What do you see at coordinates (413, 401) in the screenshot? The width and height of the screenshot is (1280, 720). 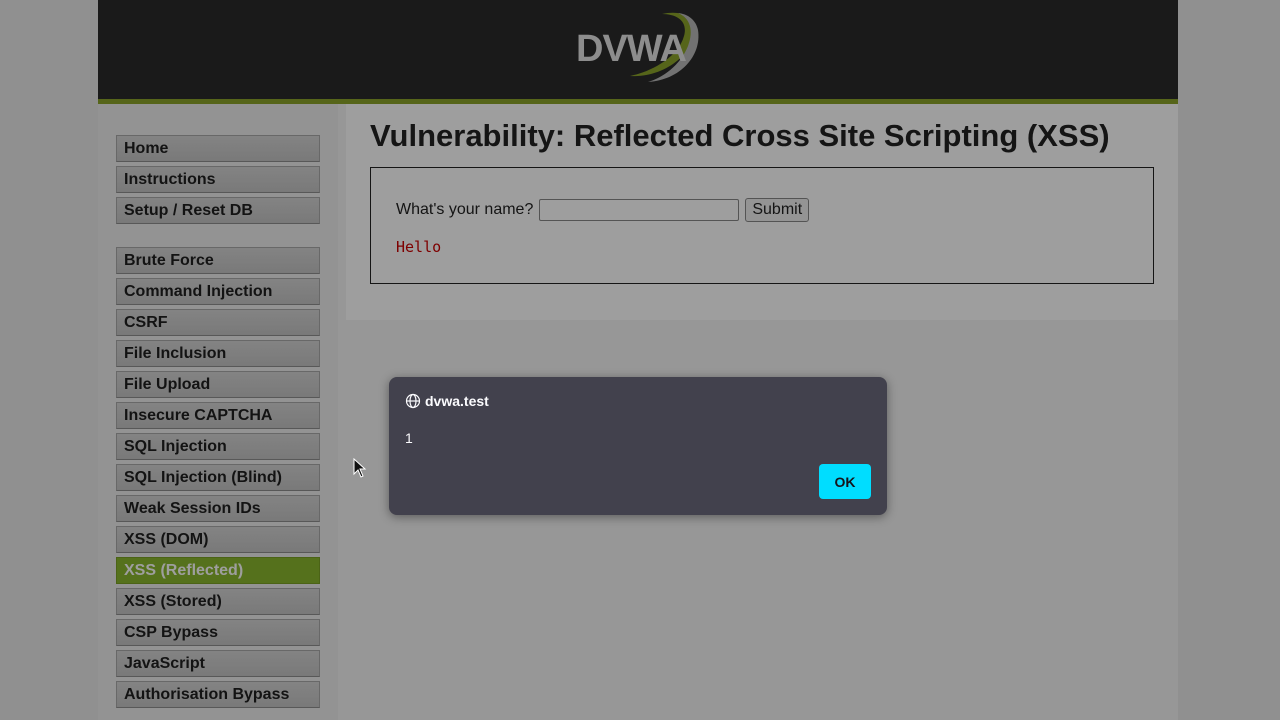 I see `globe-icon` at bounding box center [413, 401].